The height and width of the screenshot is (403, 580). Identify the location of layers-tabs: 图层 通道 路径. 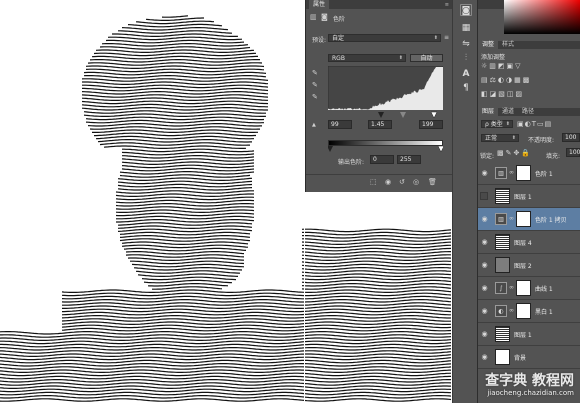
(529, 112).